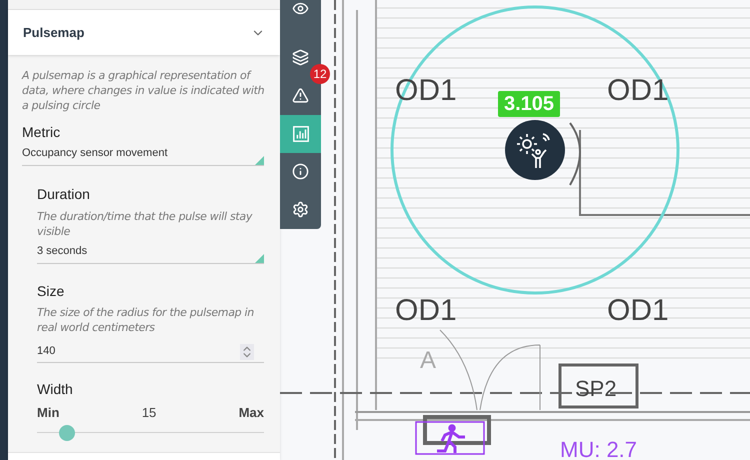 The image size is (750, 460). What do you see at coordinates (42, 132) in the screenshot?
I see `field-label: Metric` at bounding box center [42, 132].